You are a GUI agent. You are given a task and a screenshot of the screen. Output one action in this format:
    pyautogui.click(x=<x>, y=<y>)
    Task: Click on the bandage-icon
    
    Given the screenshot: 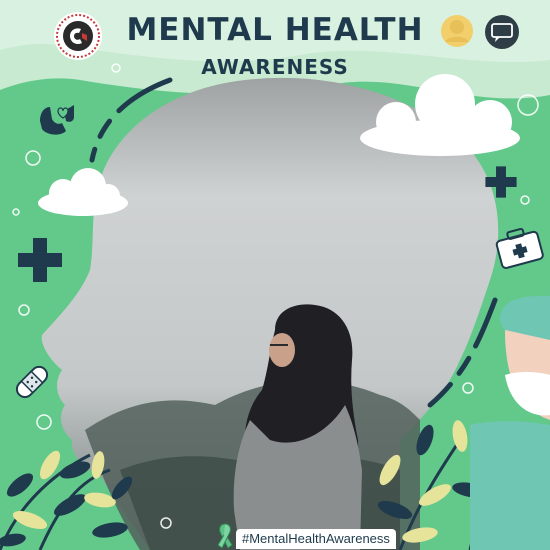 What is the action you would take?
    pyautogui.click(x=32, y=382)
    